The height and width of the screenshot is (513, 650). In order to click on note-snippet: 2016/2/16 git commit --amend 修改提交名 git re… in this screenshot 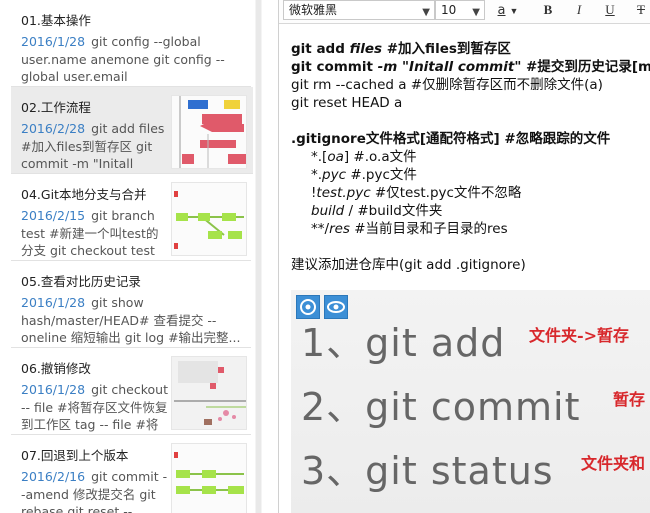, I will do `click(95, 490)`.